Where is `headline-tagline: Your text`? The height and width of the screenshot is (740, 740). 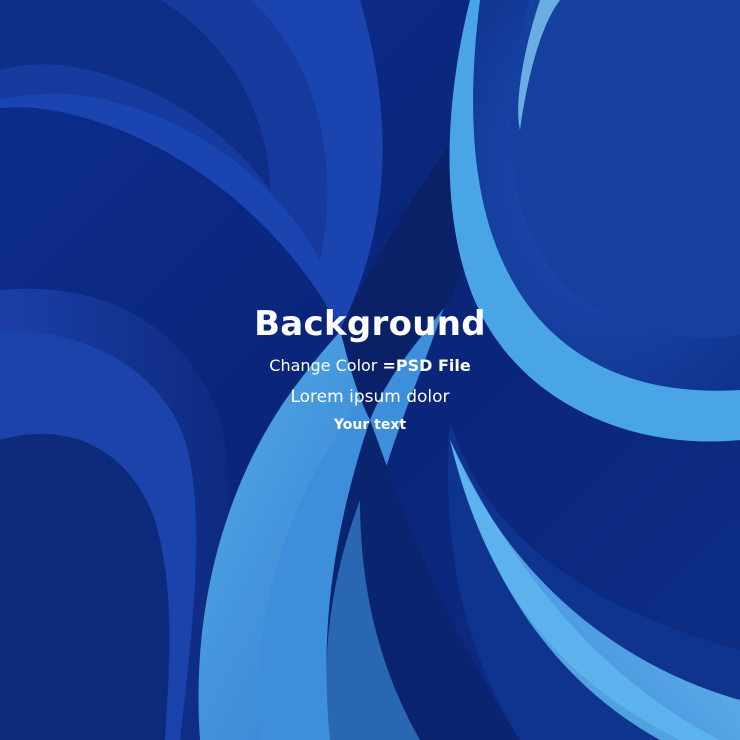 headline-tagline: Your text is located at coordinates (370, 425).